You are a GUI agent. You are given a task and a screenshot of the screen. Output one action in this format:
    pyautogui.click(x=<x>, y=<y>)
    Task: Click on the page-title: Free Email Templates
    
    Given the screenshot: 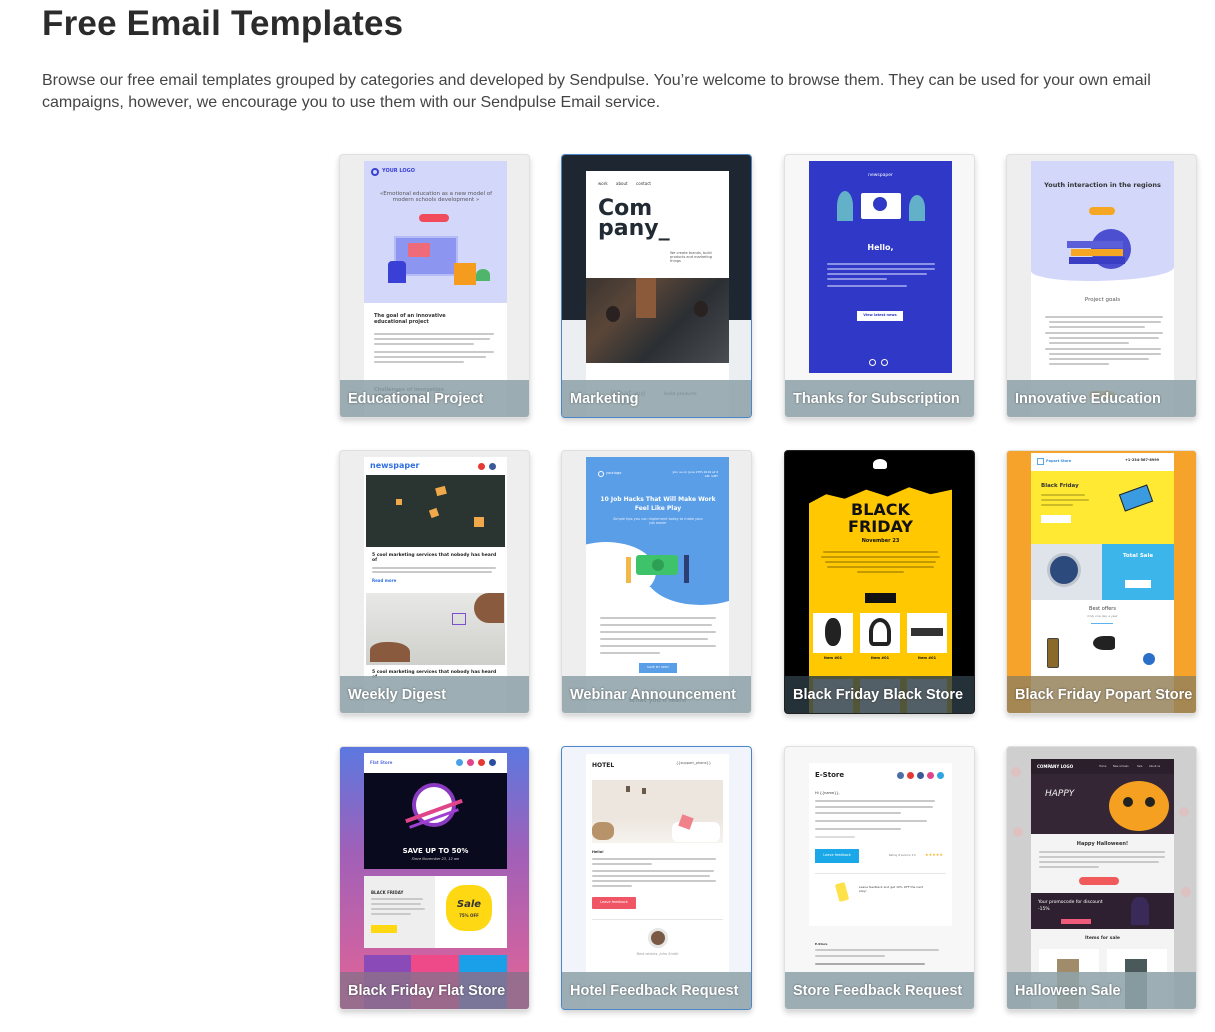 What is the action you would take?
    pyautogui.click(x=223, y=23)
    